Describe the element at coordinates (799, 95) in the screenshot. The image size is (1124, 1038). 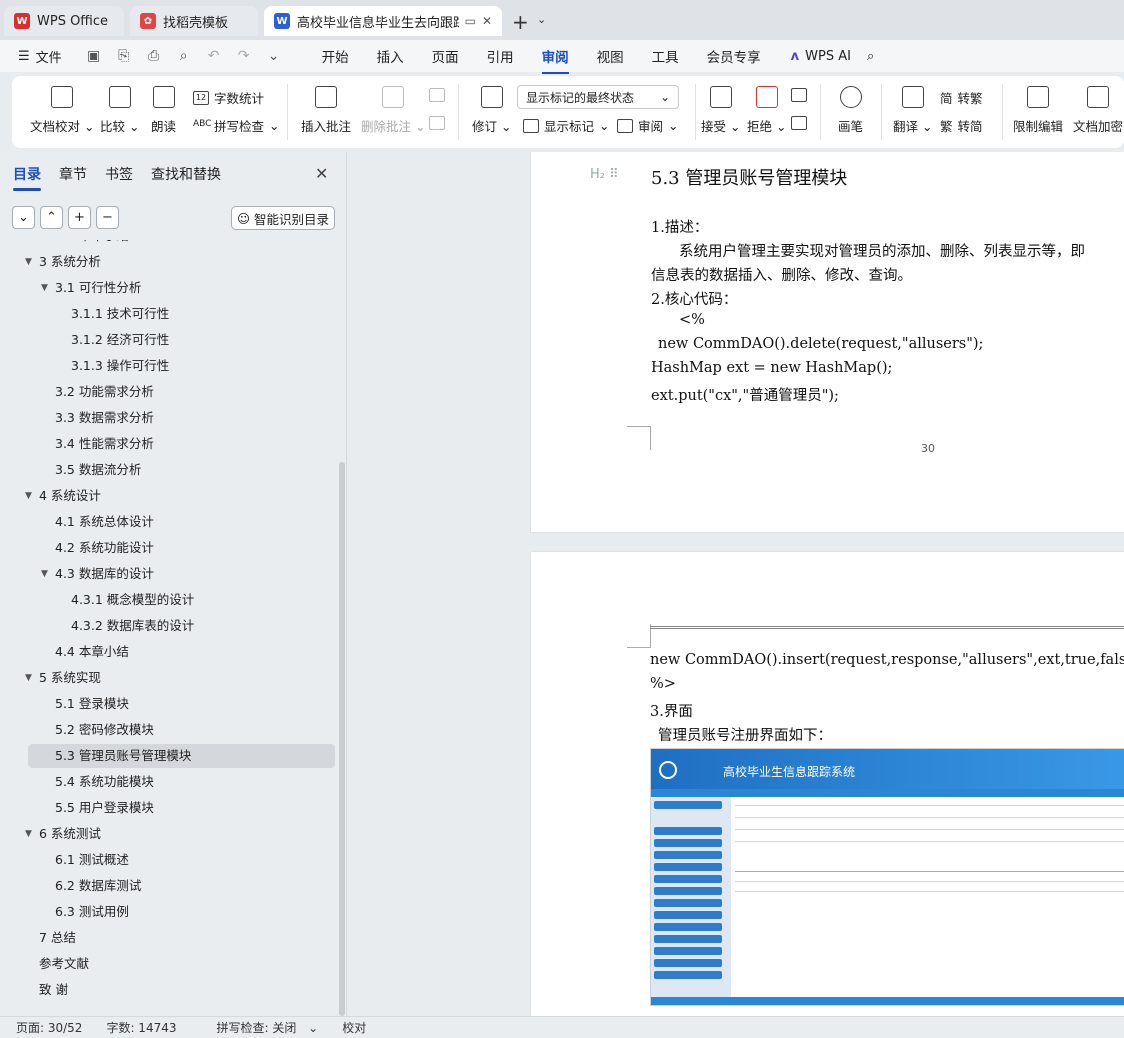
I see `prev-change-button` at that location.